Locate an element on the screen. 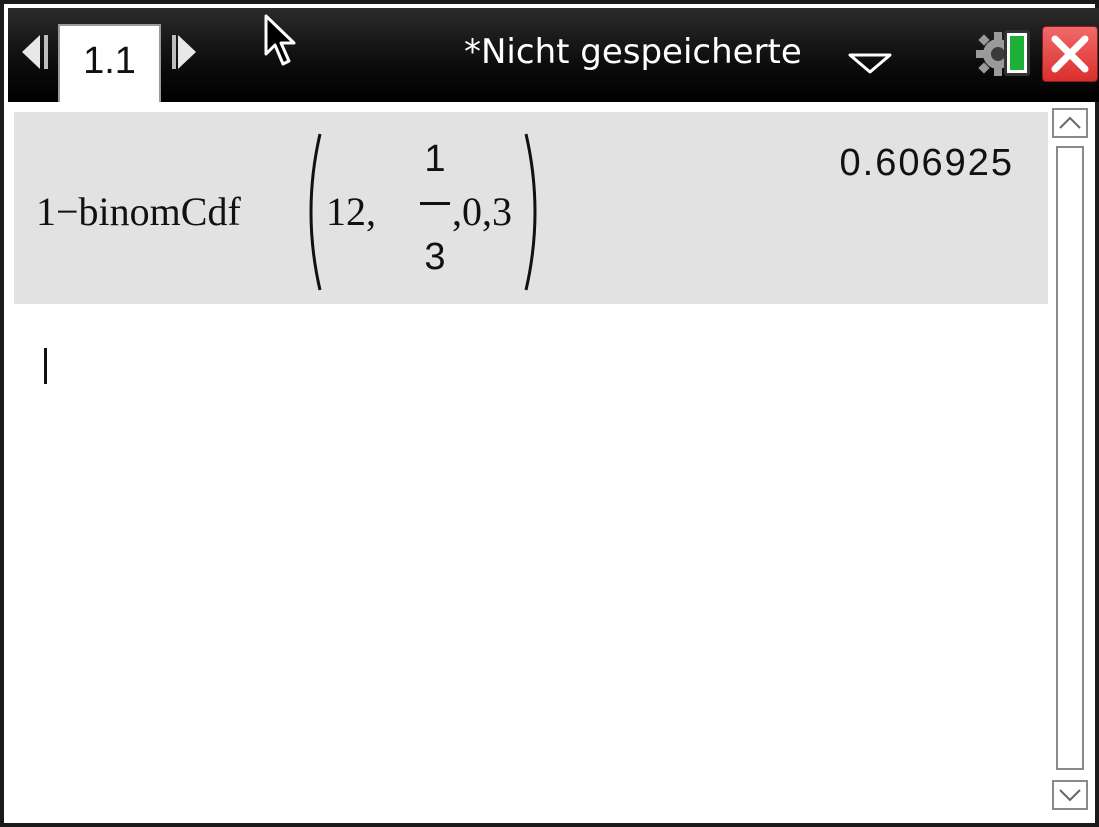 This screenshot has height=827, width=1099. mouse-pointer-icon is located at coordinates (280, 40).